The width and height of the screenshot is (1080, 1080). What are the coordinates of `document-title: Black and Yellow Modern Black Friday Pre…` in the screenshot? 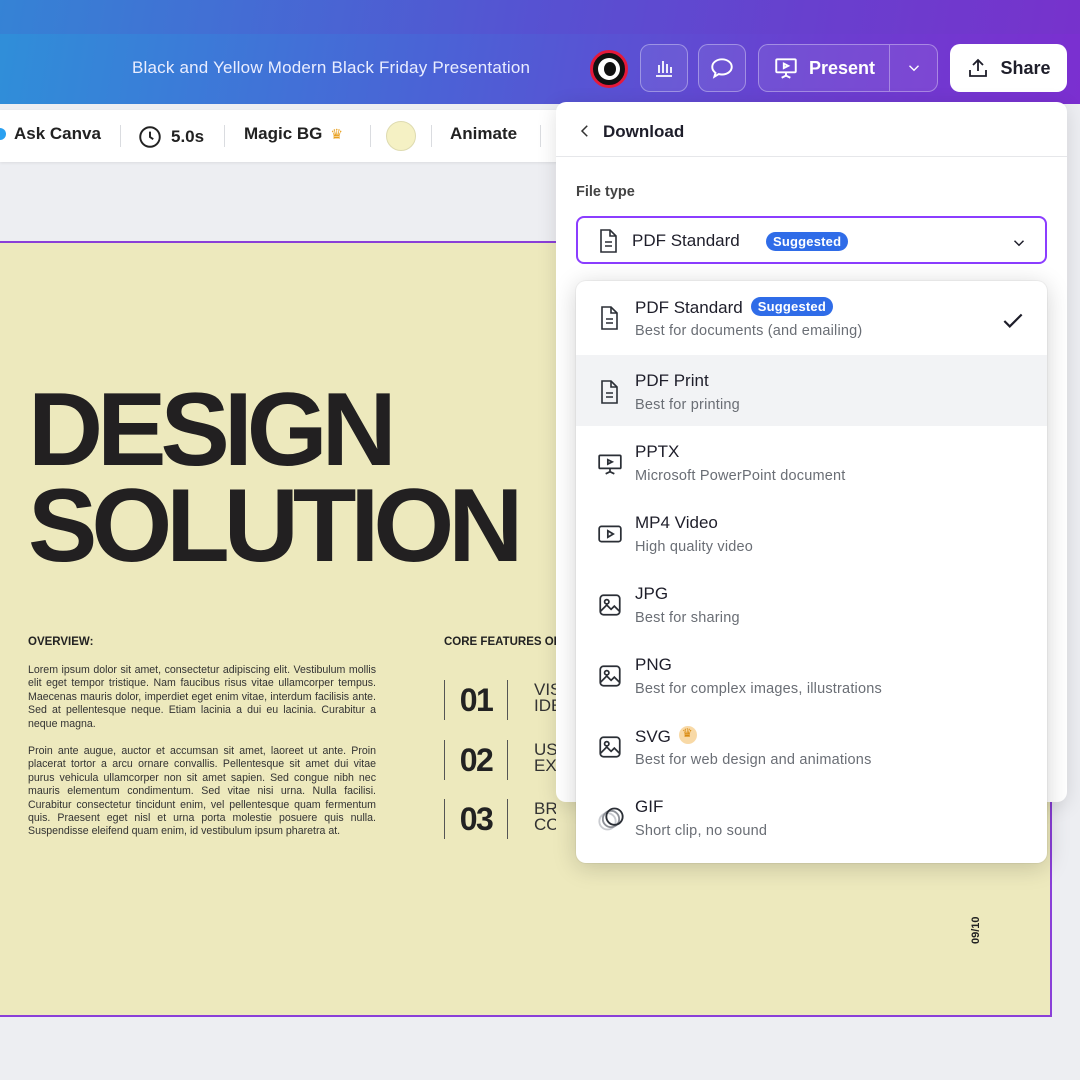 It's located at (331, 68).